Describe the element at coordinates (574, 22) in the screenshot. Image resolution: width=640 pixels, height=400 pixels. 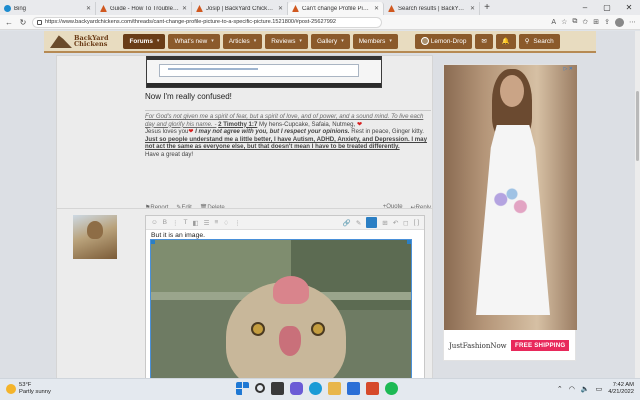
I see `extensions-icon: ⧉` at that location.